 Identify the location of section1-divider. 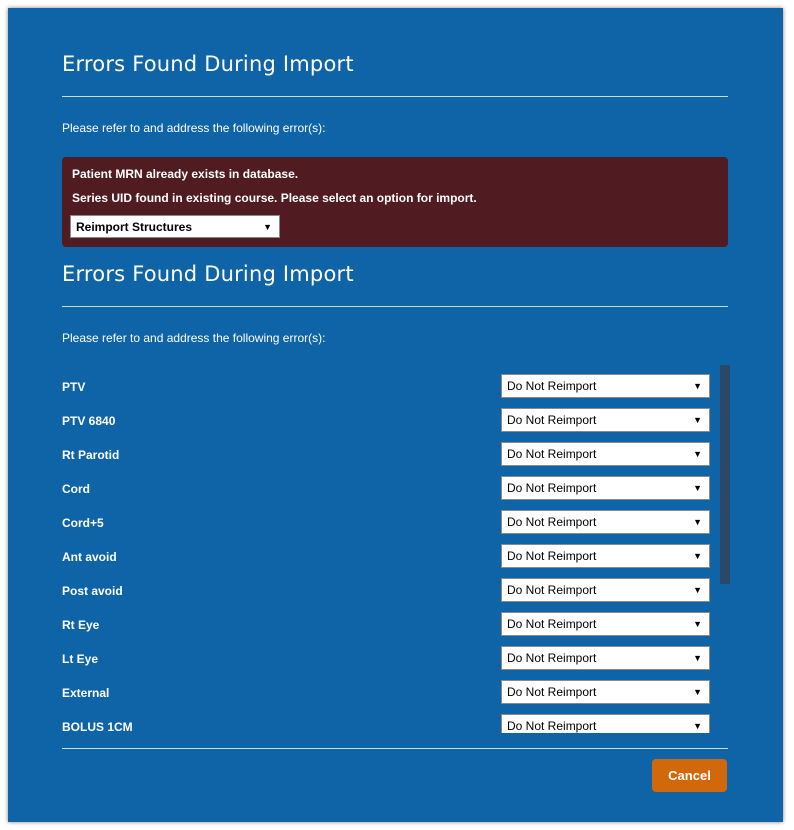
(395, 96).